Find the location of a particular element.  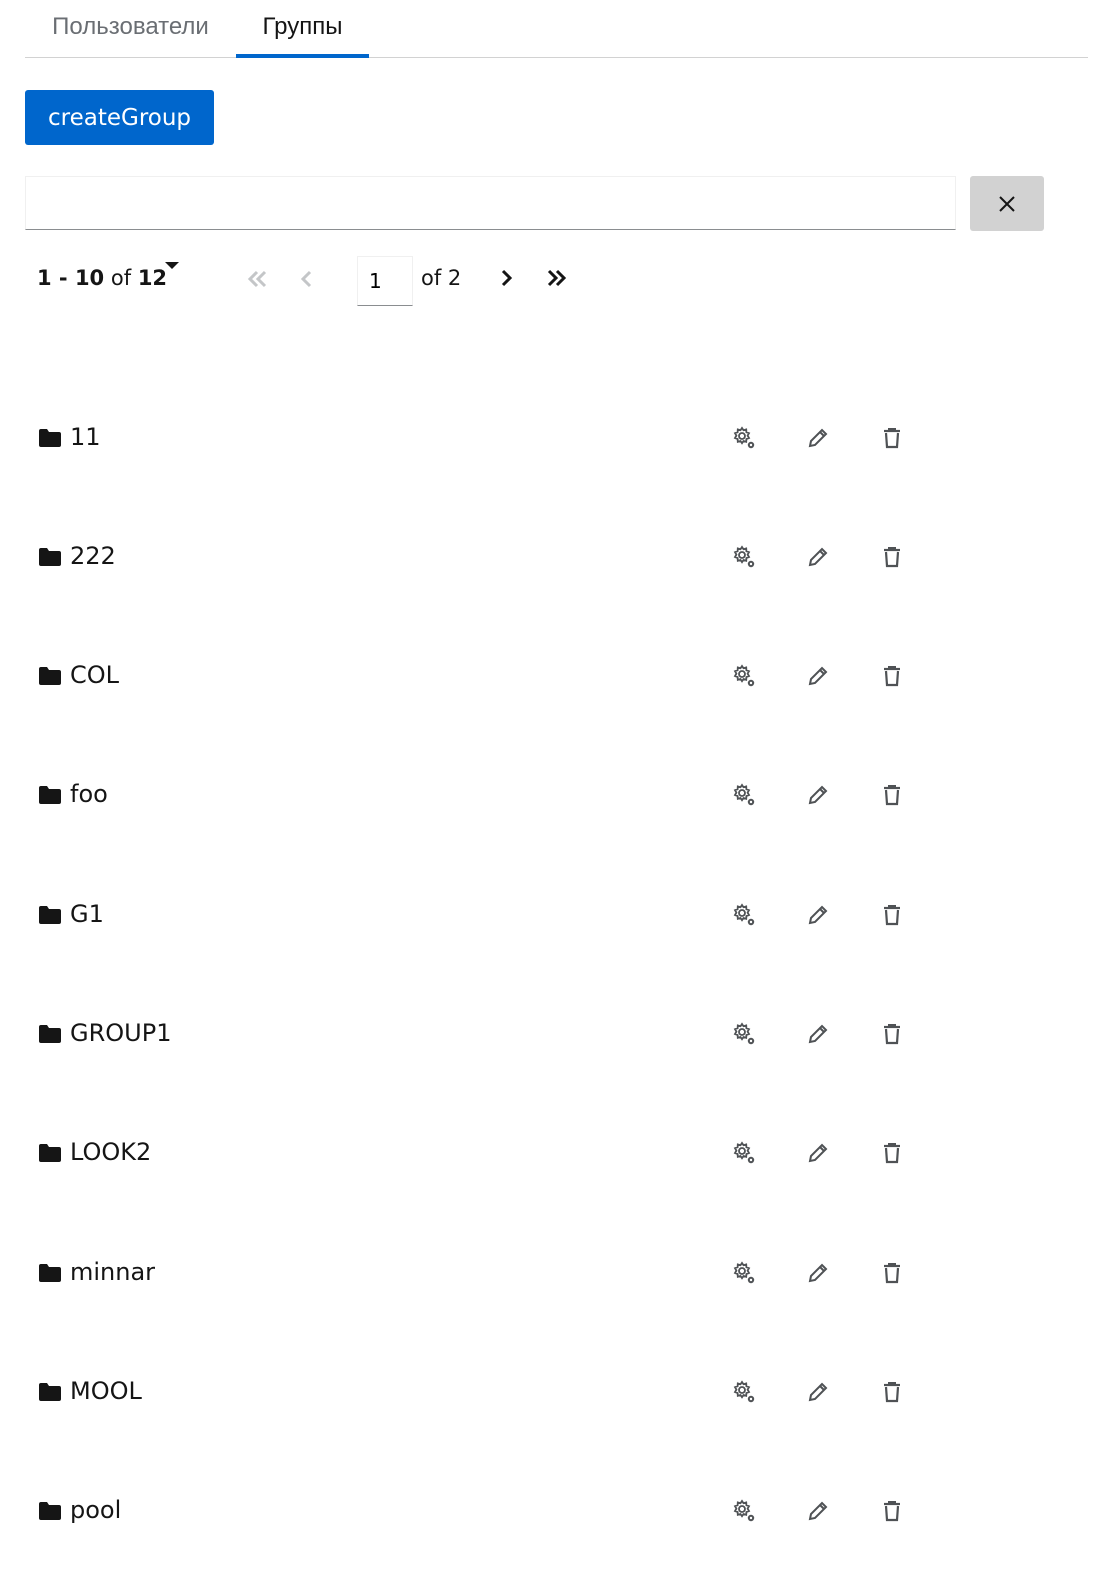

group-name: 11 is located at coordinates (85, 437).